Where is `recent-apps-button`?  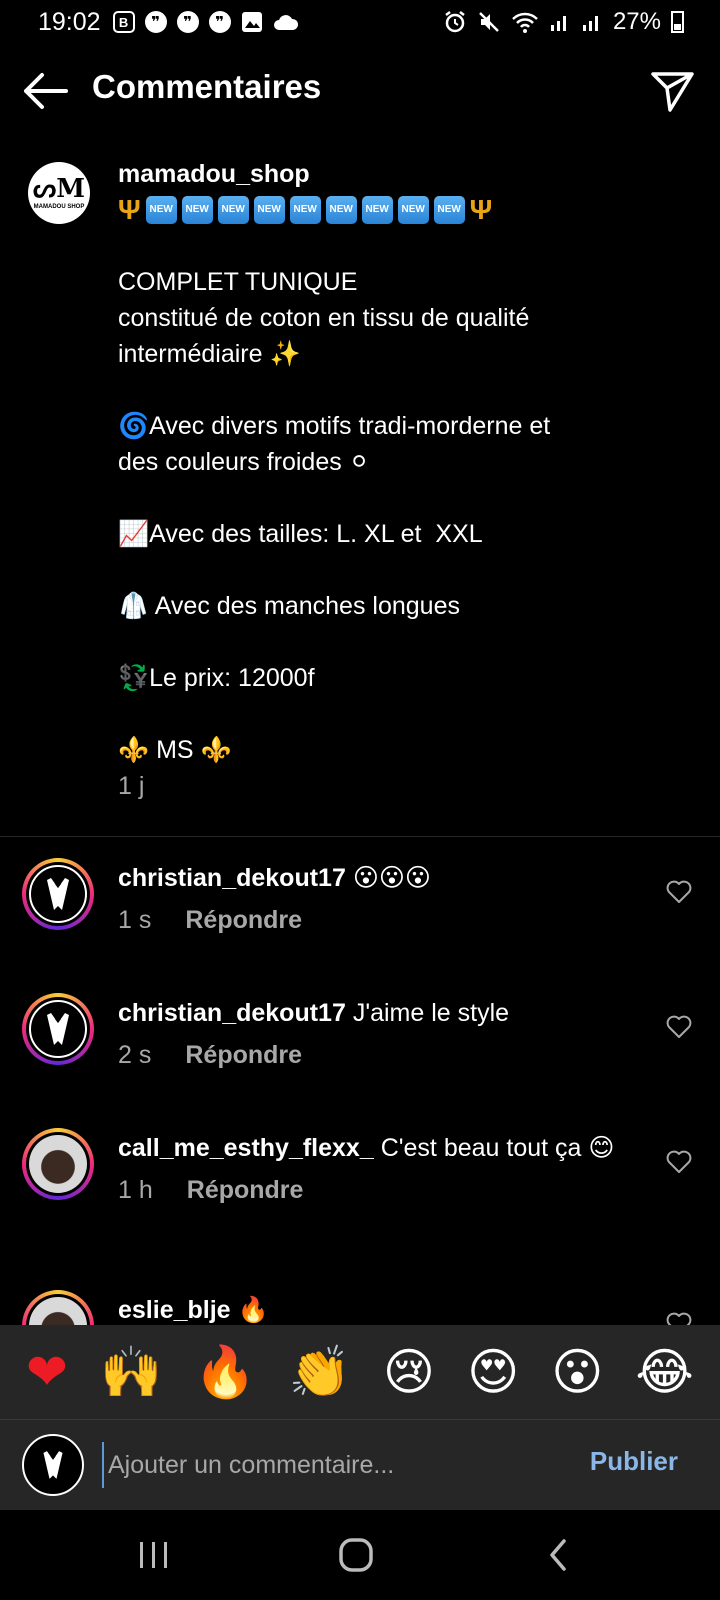 recent-apps-button is located at coordinates (154, 1555).